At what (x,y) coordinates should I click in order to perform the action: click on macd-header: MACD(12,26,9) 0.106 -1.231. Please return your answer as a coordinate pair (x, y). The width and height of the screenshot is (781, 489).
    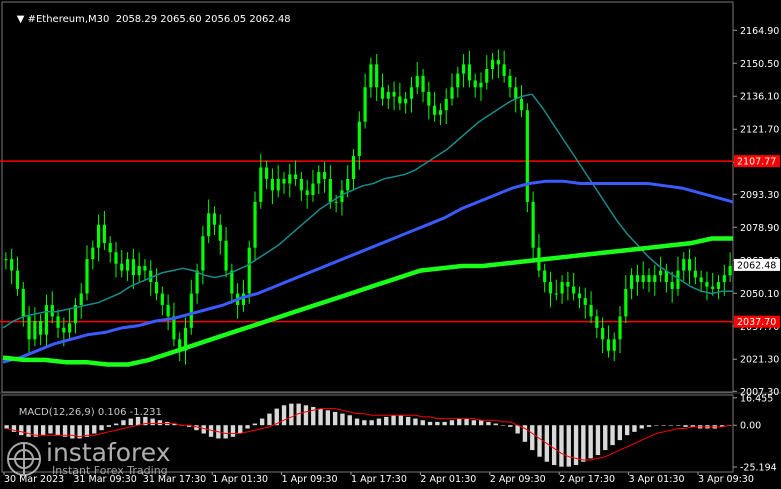
    Looking at the image, I should click on (84, 412).